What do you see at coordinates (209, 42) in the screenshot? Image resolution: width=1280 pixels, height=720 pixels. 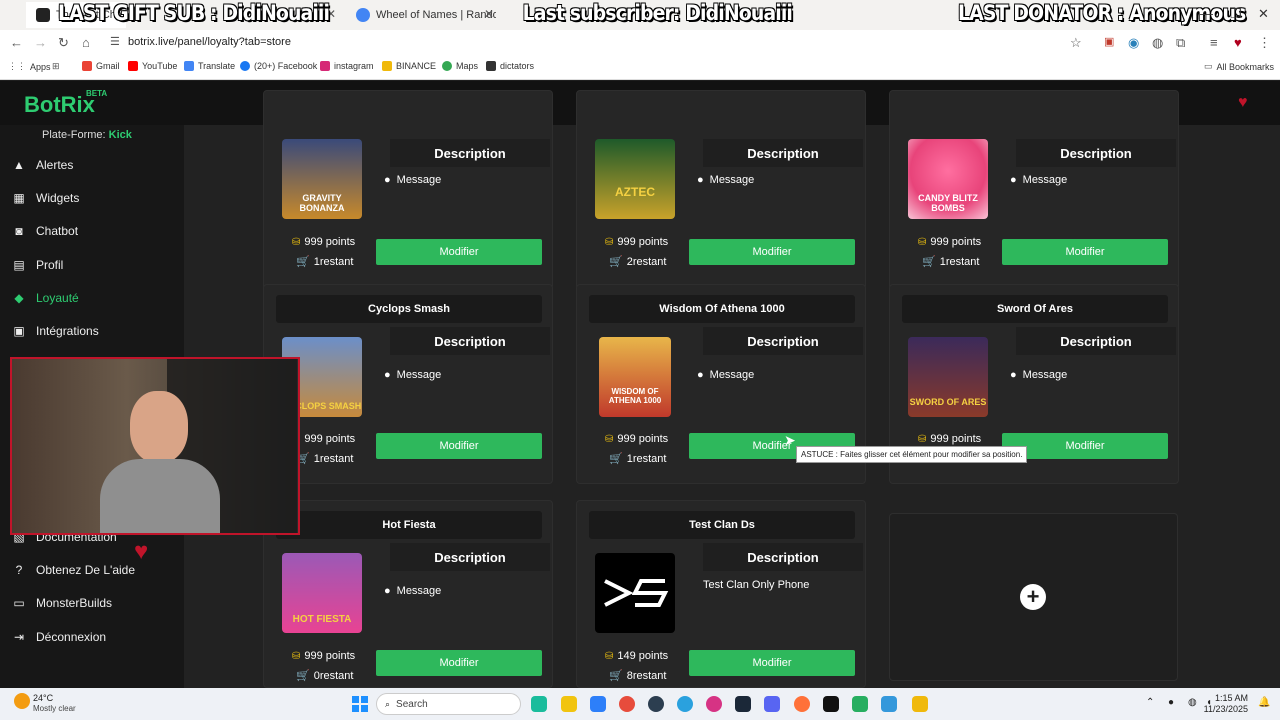 I see `url-field: botrix.live/panel/loyalty?tab=store` at bounding box center [209, 42].